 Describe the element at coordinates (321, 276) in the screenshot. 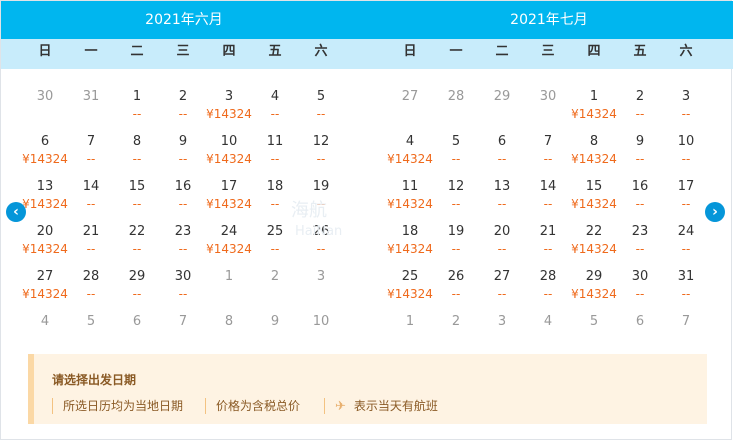

I see `day-number: 3` at that location.